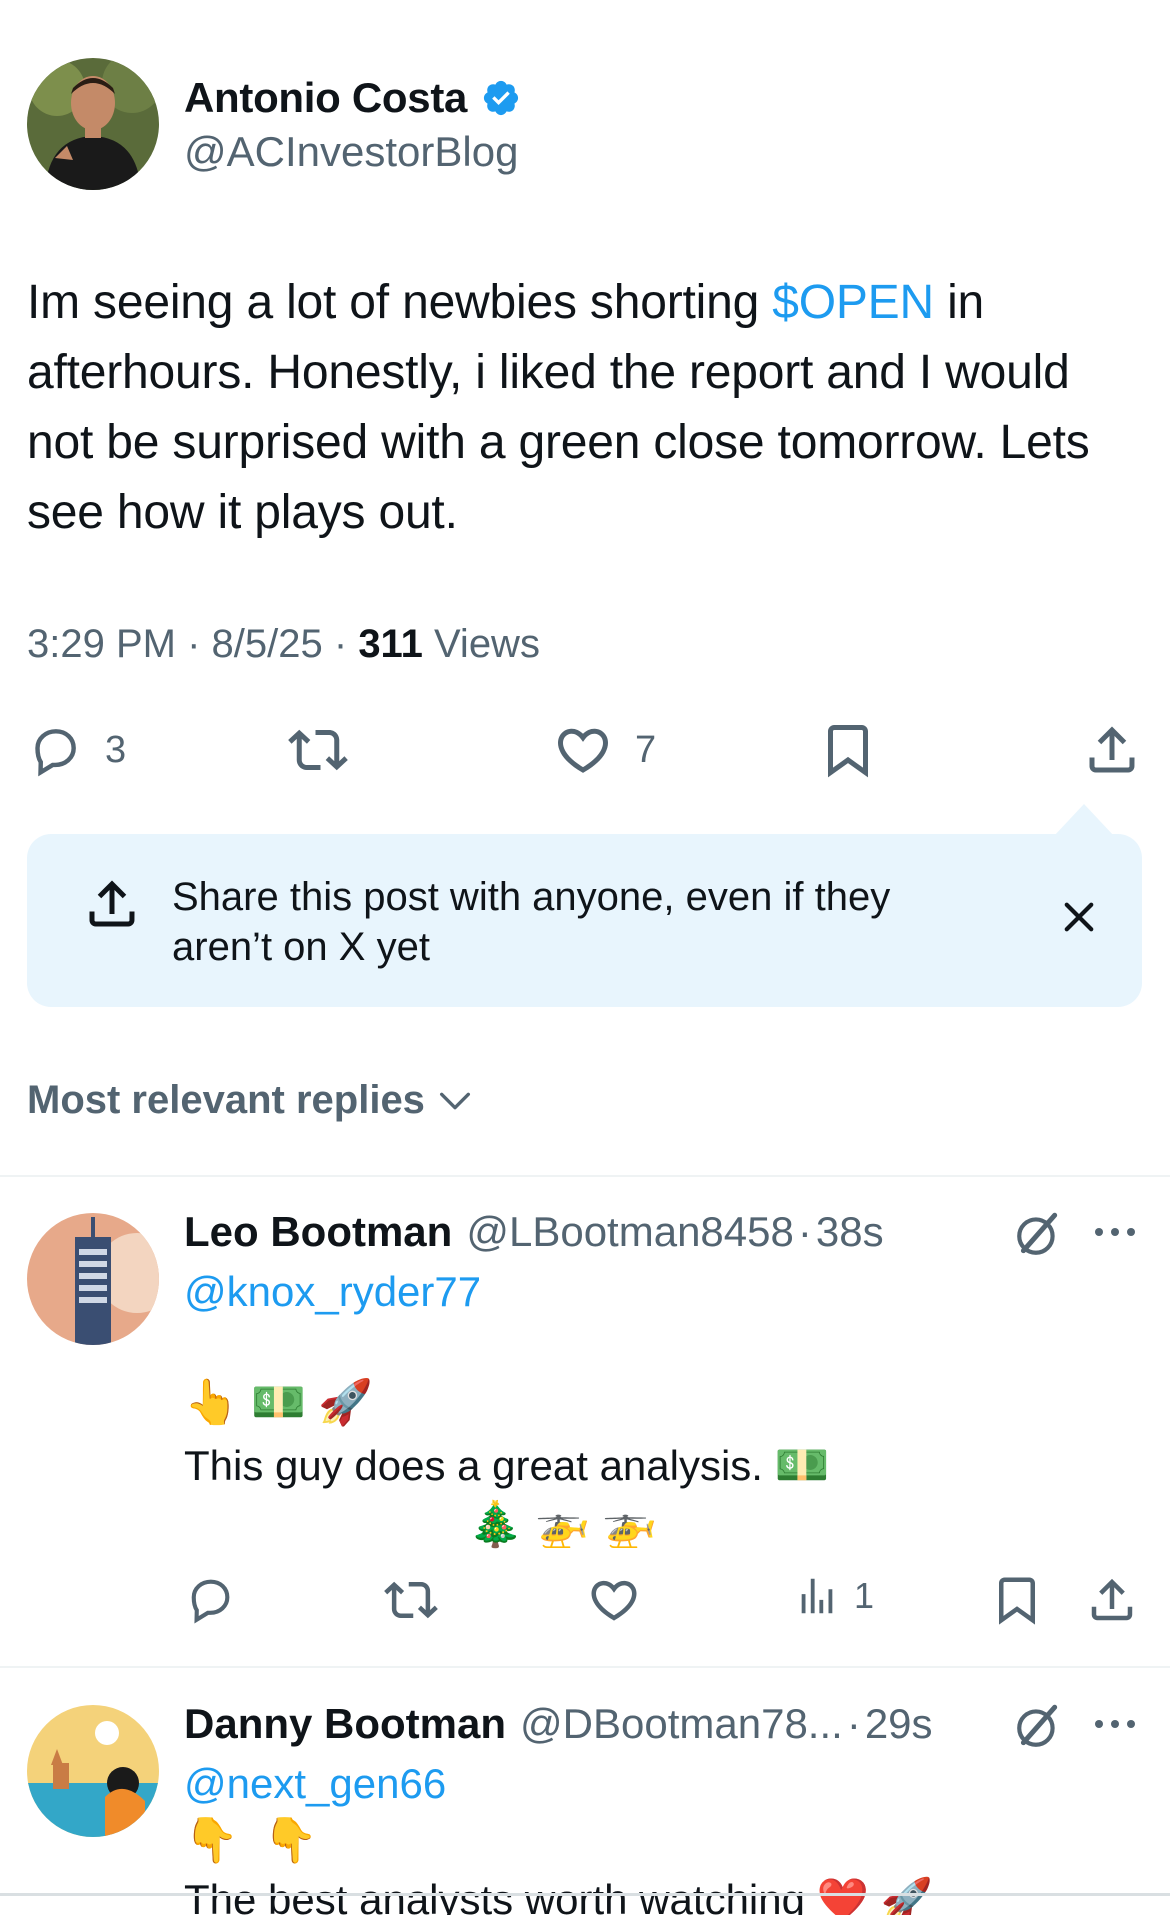 This screenshot has width=1170, height=1915. I want to click on banner-caret, so click(1084, 820).